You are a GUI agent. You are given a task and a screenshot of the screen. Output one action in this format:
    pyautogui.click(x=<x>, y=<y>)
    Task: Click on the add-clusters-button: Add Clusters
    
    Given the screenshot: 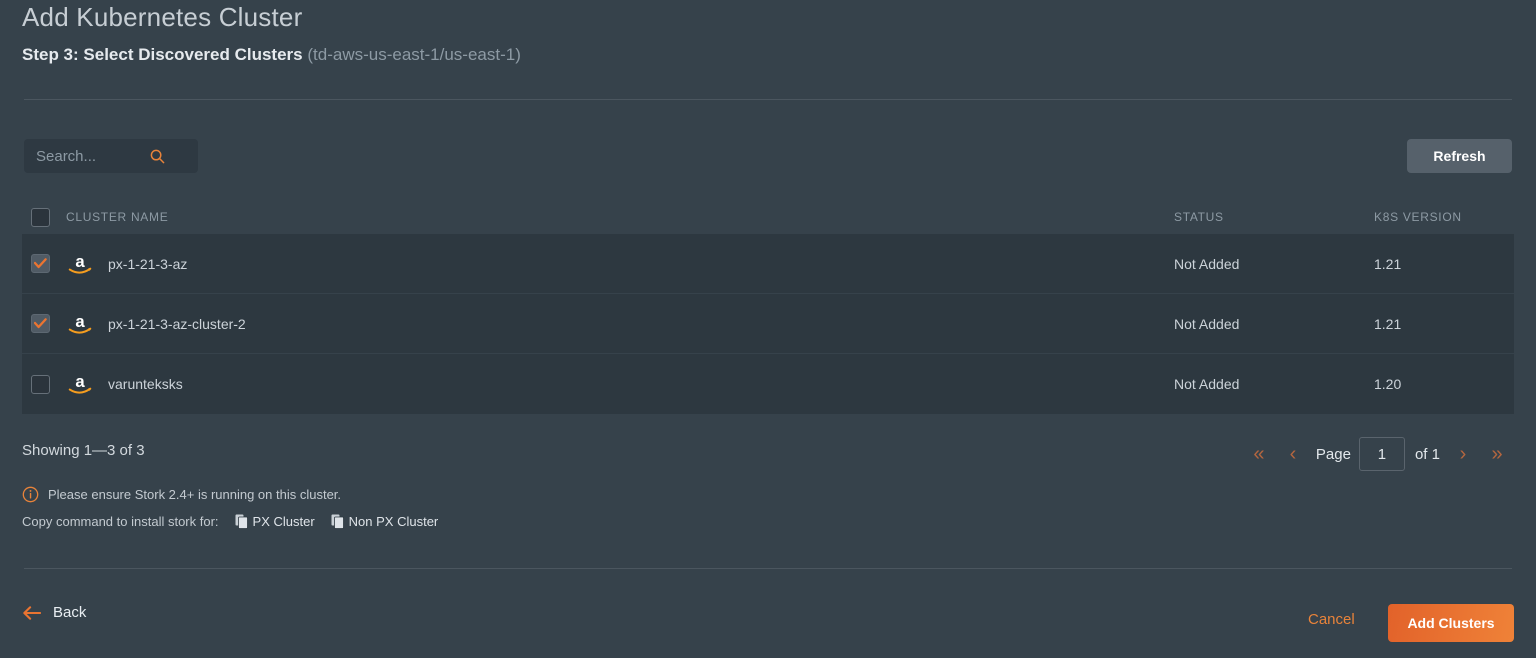 What is the action you would take?
    pyautogui.click(x=1451, y=623)
    